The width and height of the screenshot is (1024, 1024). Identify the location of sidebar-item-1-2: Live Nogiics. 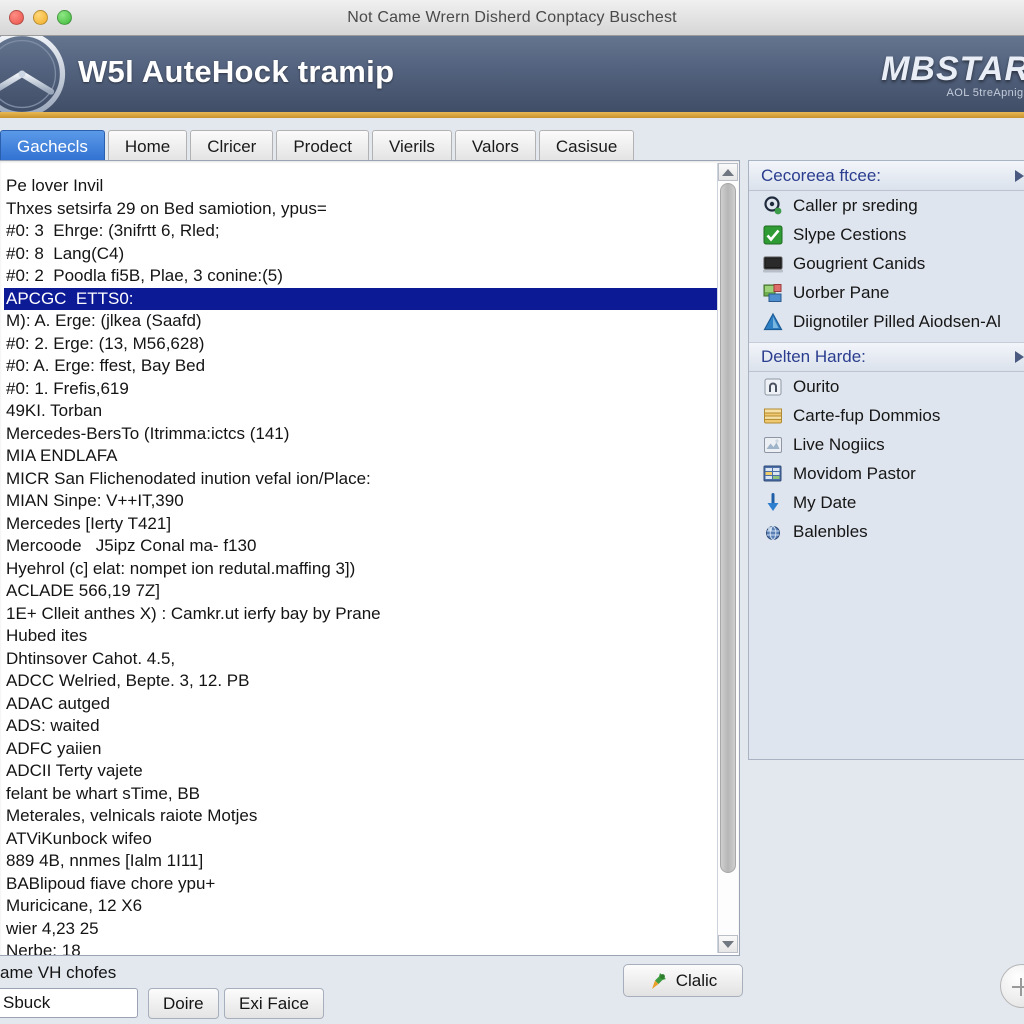
(886, 444).